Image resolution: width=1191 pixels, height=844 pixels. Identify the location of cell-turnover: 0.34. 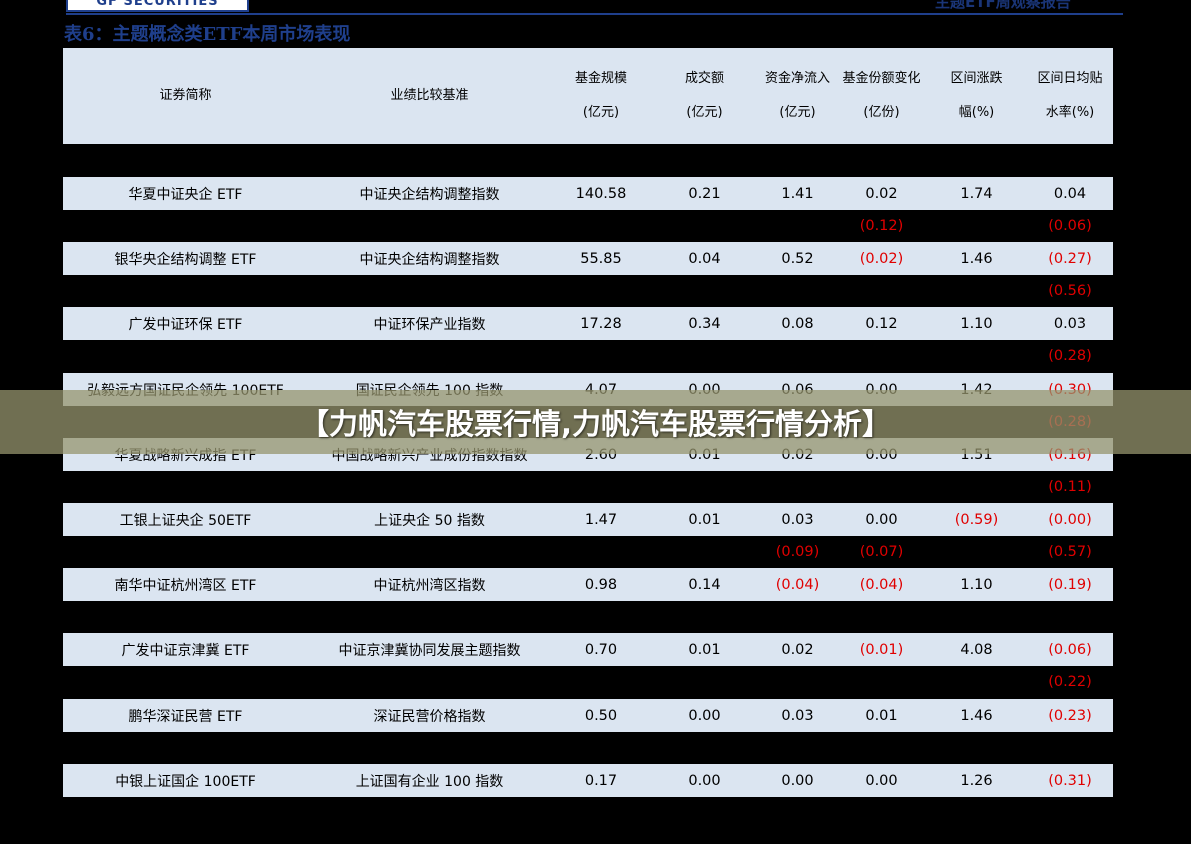
(704, 323).